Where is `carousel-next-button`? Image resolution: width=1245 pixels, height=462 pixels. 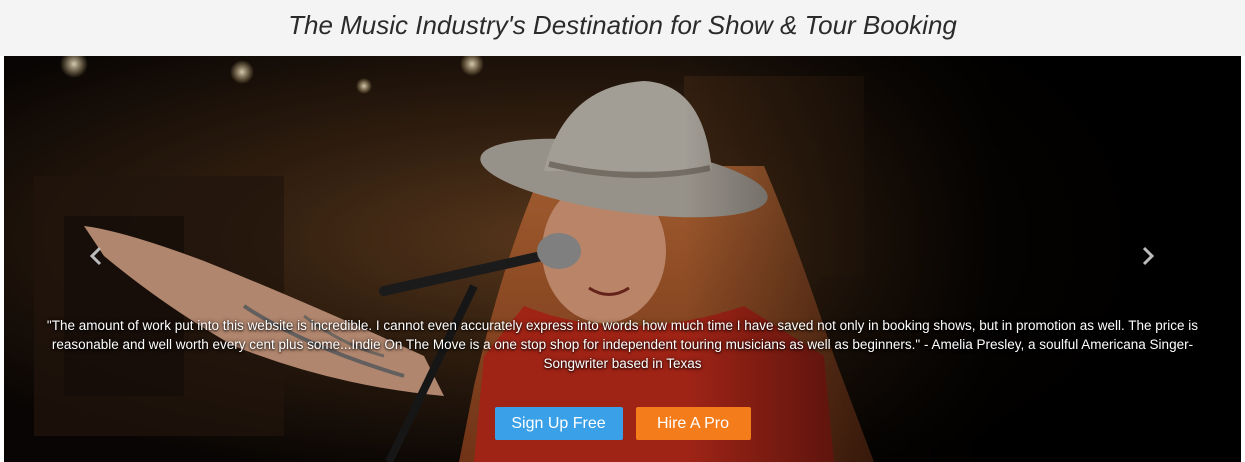
carousel-next-button is located at coordinates (1148, 256).